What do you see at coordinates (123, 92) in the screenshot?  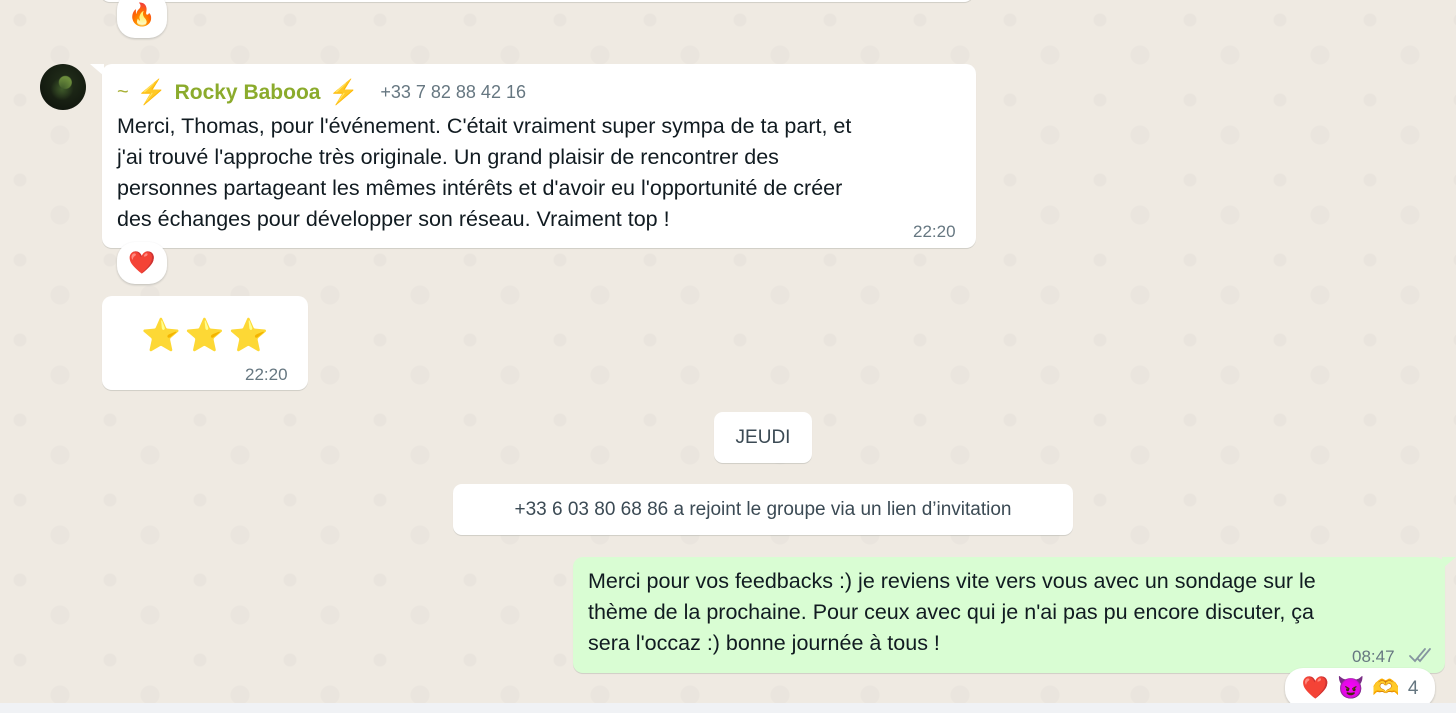 I see `sender-prefix: ~` at bounding box center [123, 92].